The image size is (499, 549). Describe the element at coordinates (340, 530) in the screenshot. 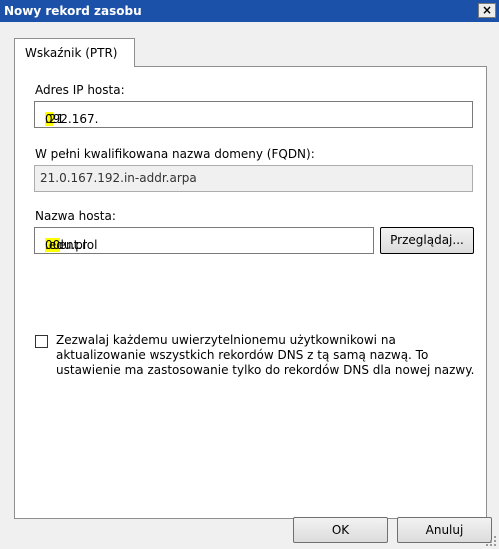

I see `ok-button: OK` at that location.